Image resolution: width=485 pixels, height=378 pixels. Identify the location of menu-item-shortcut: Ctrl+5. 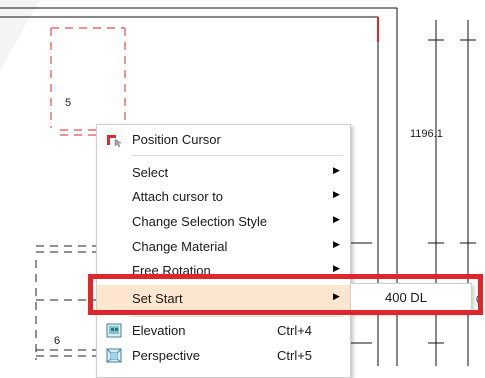
(295, 355).